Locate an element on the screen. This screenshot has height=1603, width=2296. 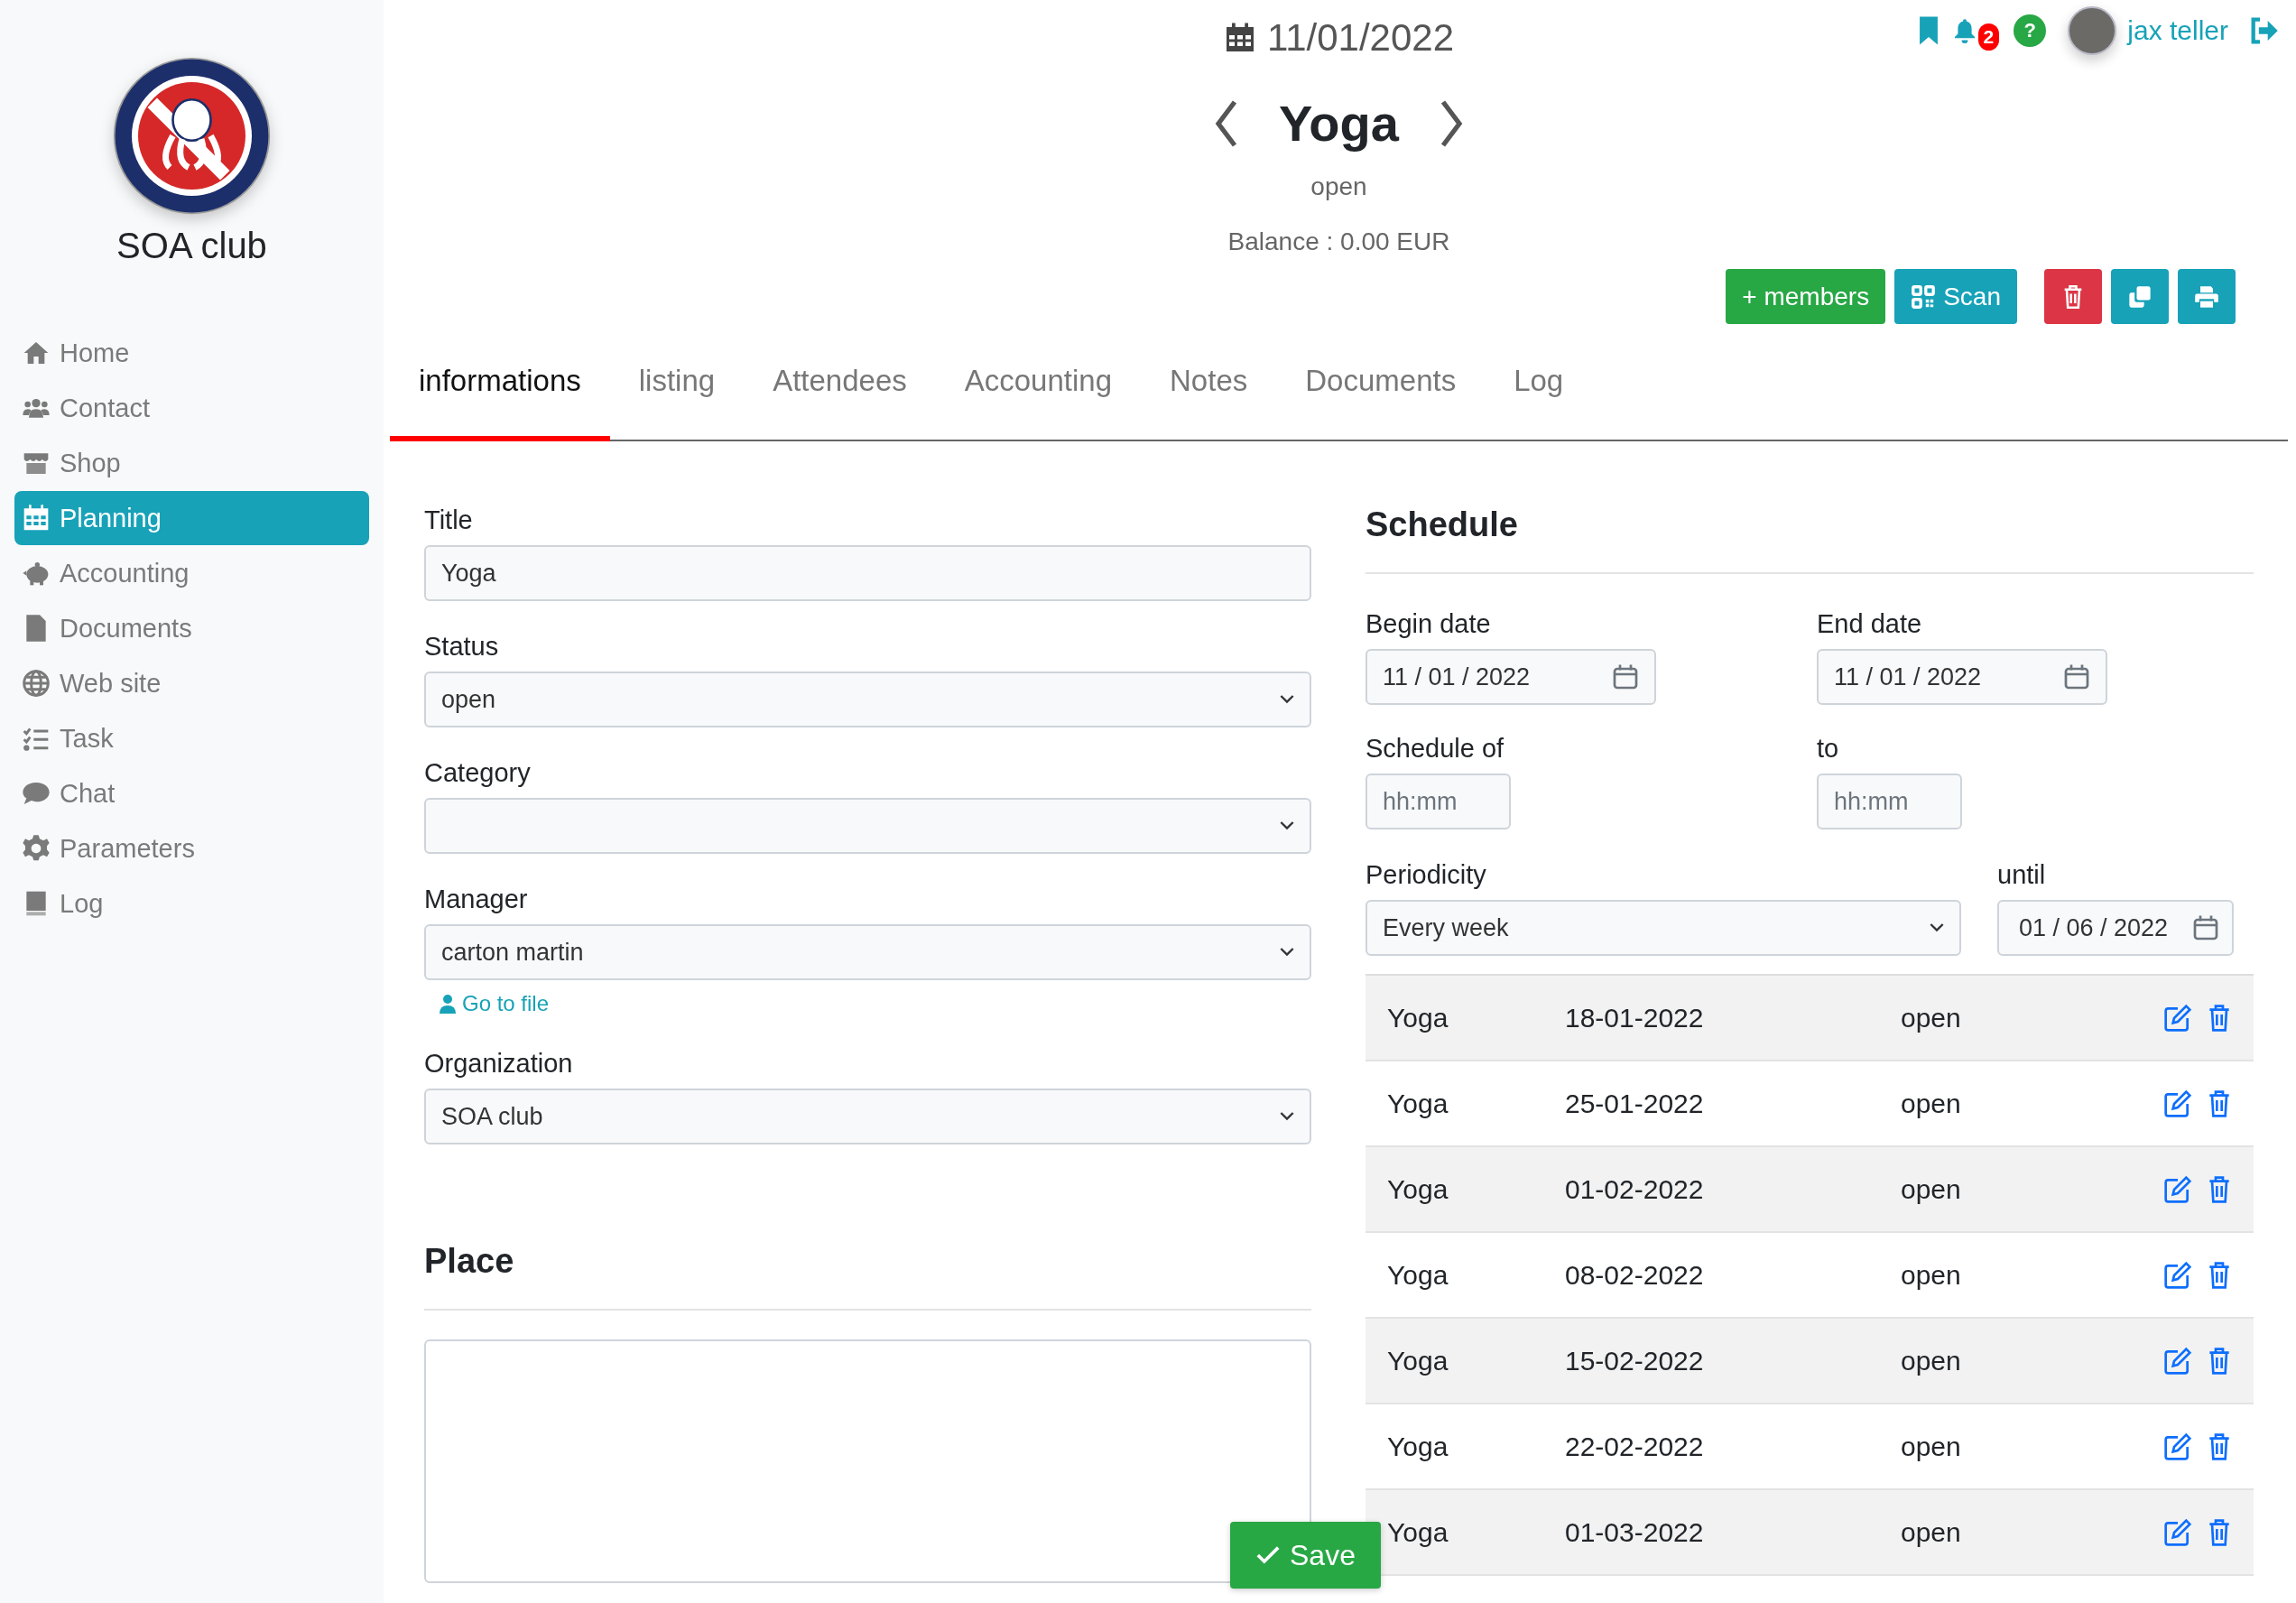
begin-date-input: 11 / 01 / 2022 is located at coordinates (1511, 677).